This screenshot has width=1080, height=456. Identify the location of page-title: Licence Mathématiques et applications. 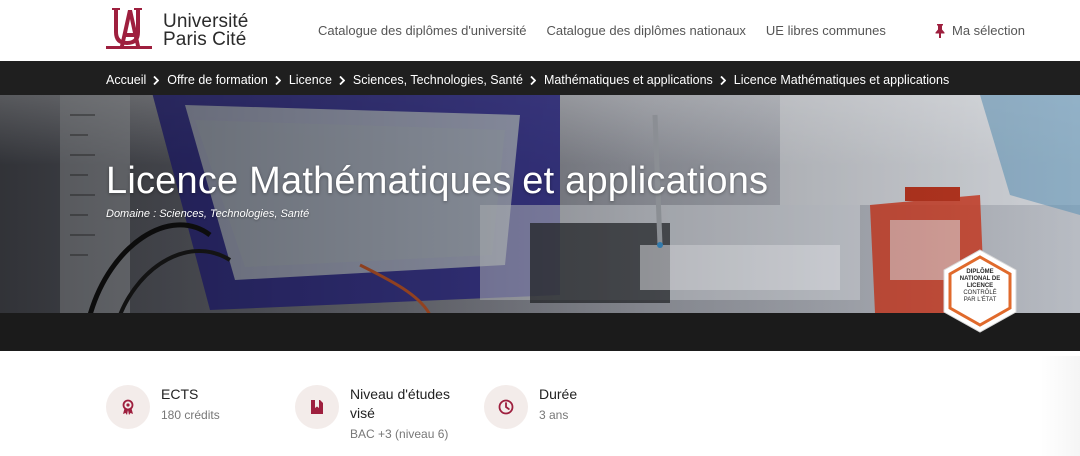
(437, 181).